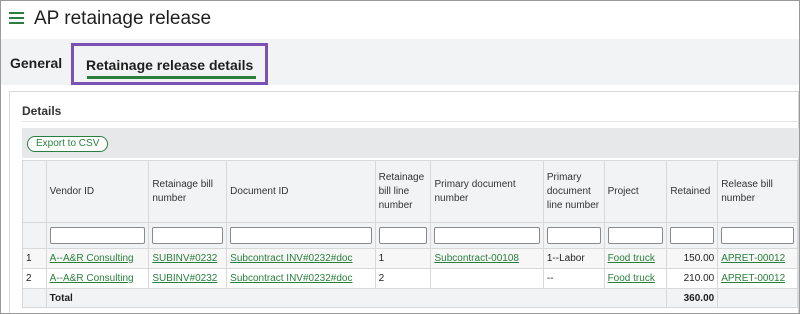 This screenshot has width=800, height=314. What do you see at coordinates (403, 235) in the screenshot?
I see `filter-retainage-bill-line-number-input` at bounding box center [403, 235].